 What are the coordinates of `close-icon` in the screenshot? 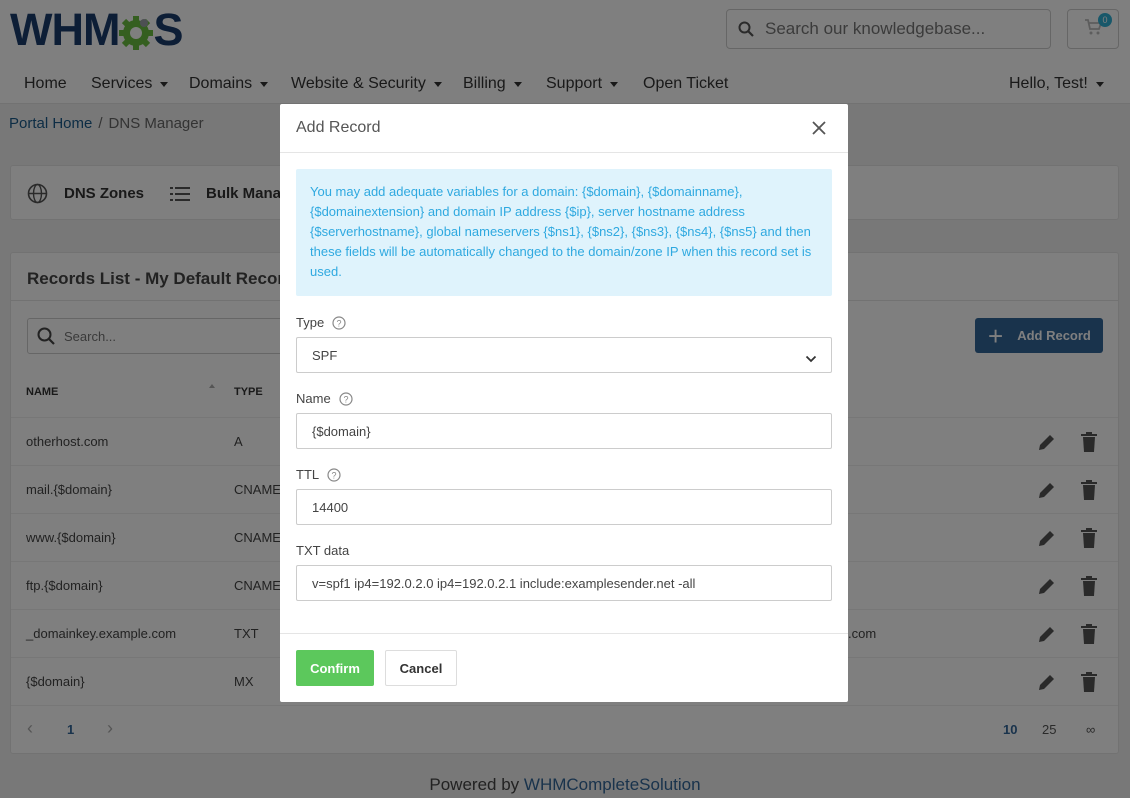 It's located at (819, 128).